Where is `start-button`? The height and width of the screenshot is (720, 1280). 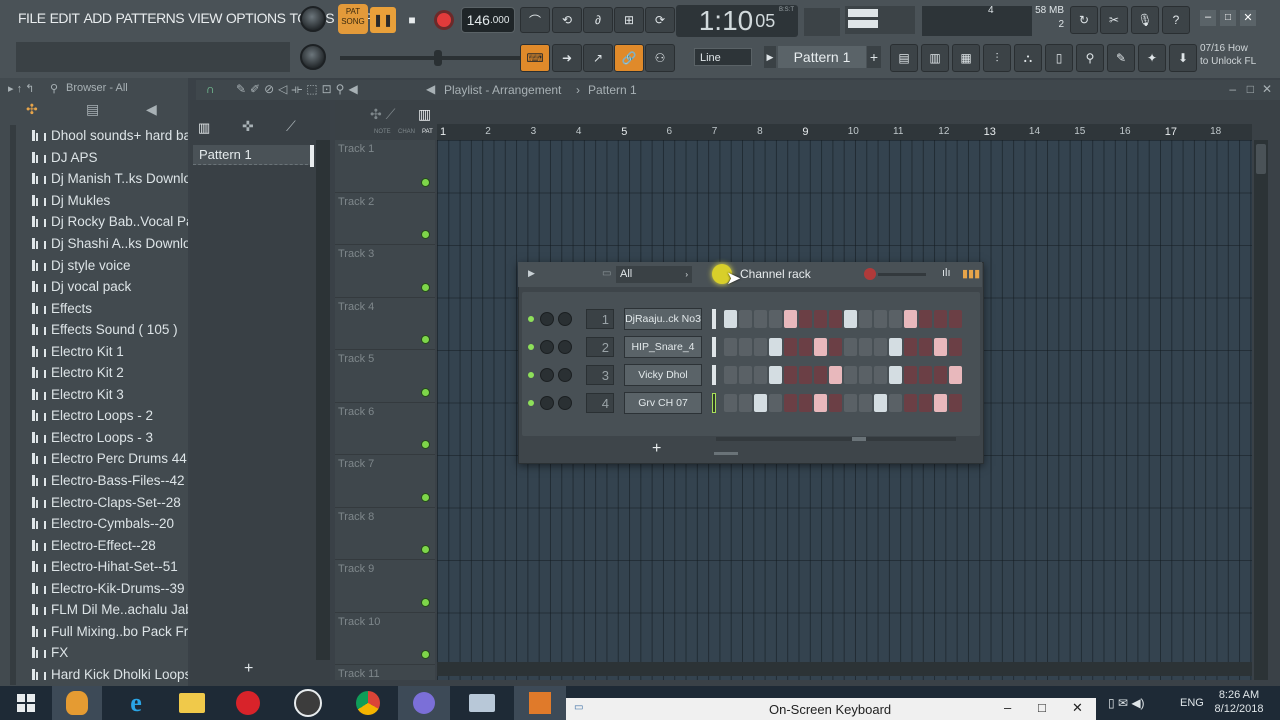
start-button is located at coordinates (26, 703).